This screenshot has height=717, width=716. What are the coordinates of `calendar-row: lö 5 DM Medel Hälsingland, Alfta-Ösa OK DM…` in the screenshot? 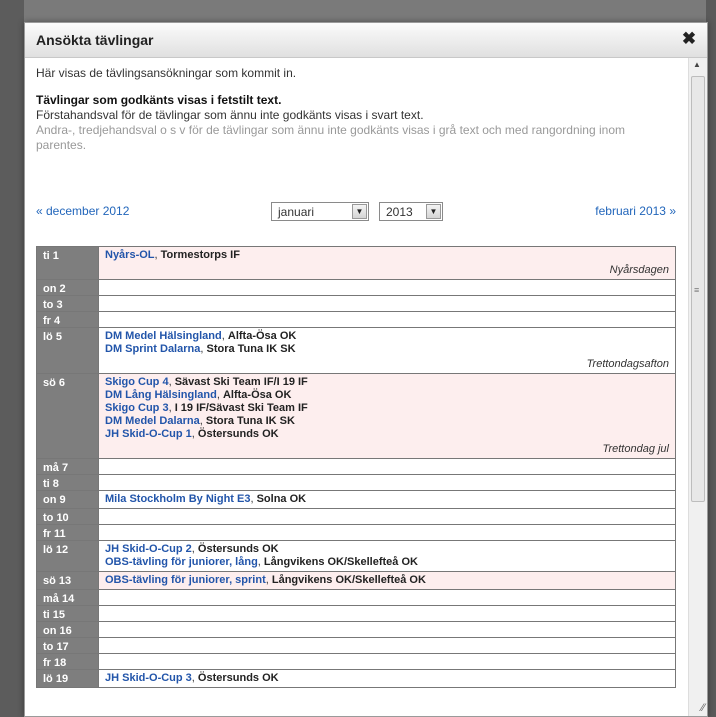 It's located at (356, 350).